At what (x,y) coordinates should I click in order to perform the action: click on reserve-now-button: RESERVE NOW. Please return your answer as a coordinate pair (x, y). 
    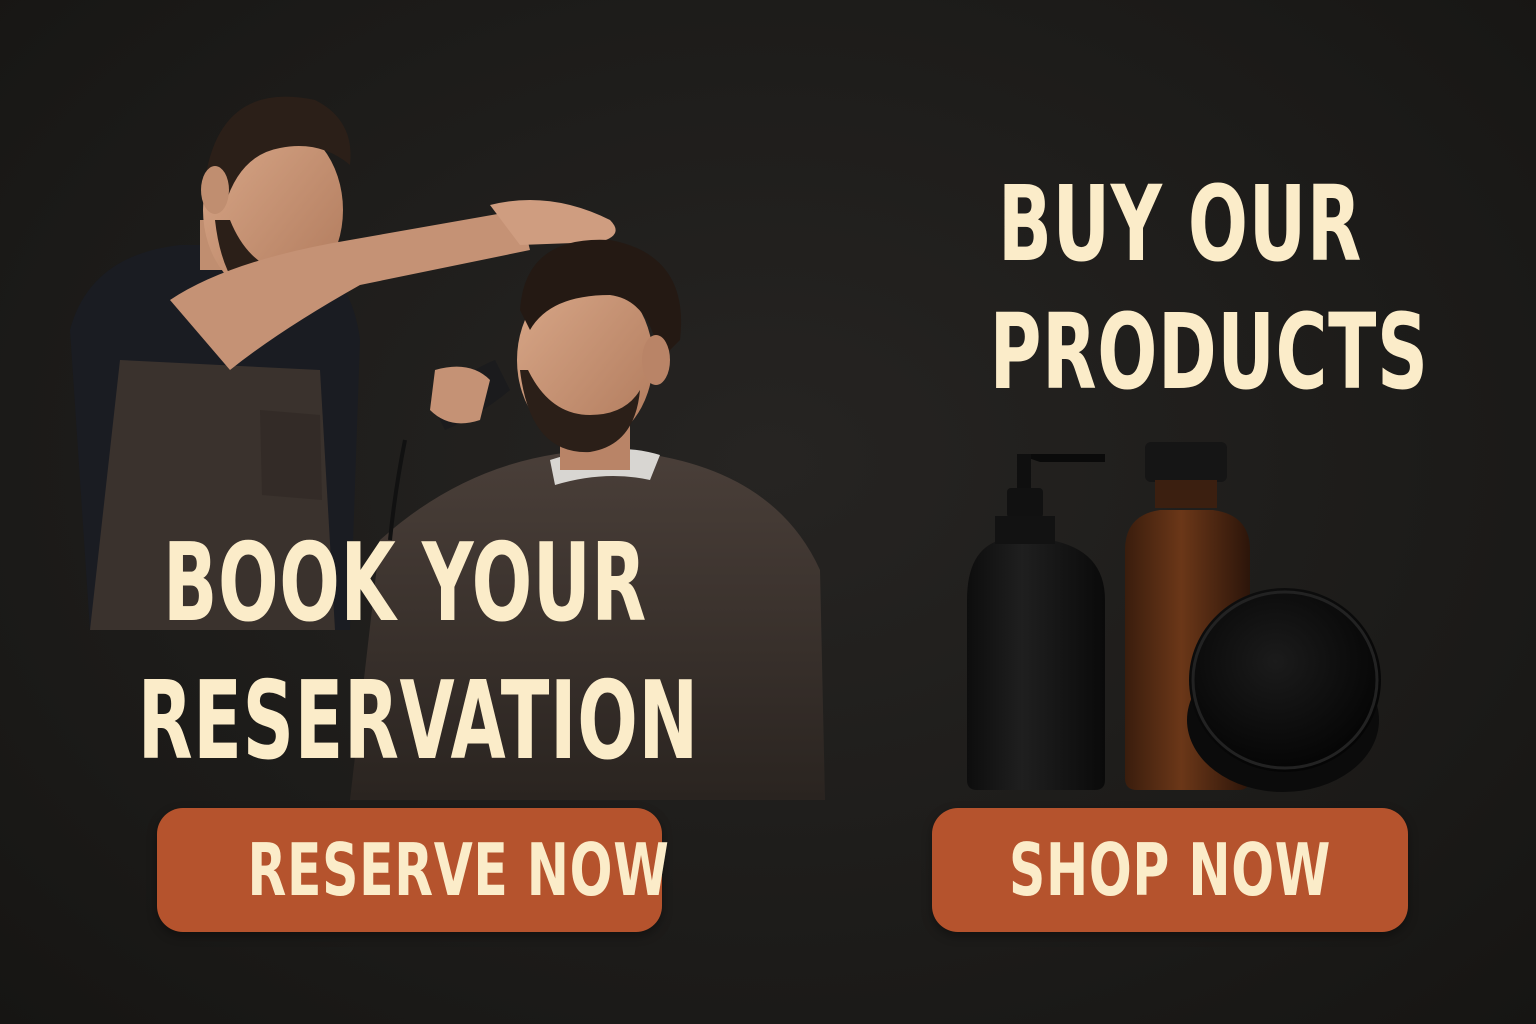
    Looking at the image, I should click on (413, 870).